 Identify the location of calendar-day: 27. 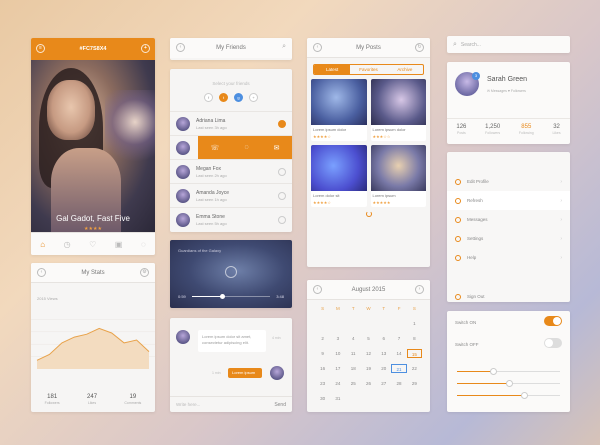
(383, 383).